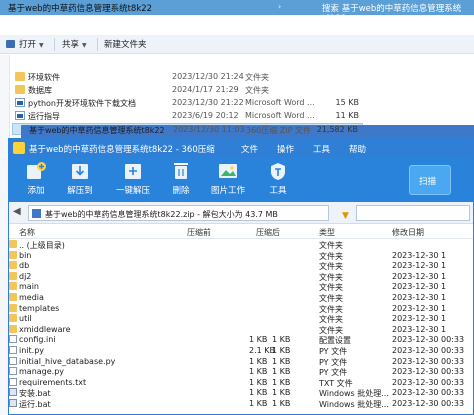  What do you see at coordinates (268, 232) in the screenshot?
I see `col-compressed: 压缩后` at bounding box center [268, 232].